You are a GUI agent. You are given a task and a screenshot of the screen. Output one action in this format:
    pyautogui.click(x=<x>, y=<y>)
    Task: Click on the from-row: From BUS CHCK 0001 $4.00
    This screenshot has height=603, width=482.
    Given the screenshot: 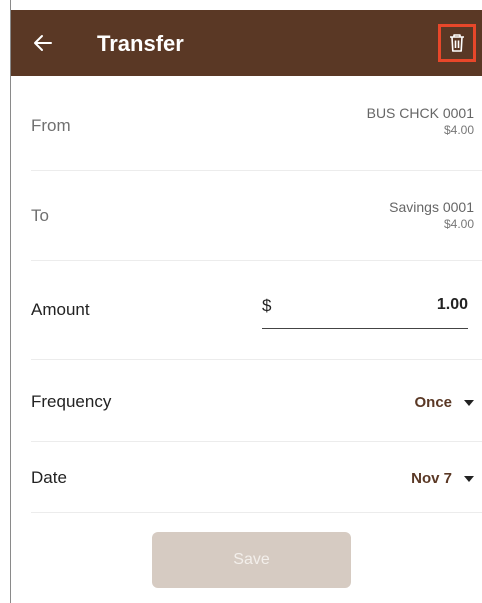 What is the action you would take?
    pyautogui.click(x=256, y=130)
    